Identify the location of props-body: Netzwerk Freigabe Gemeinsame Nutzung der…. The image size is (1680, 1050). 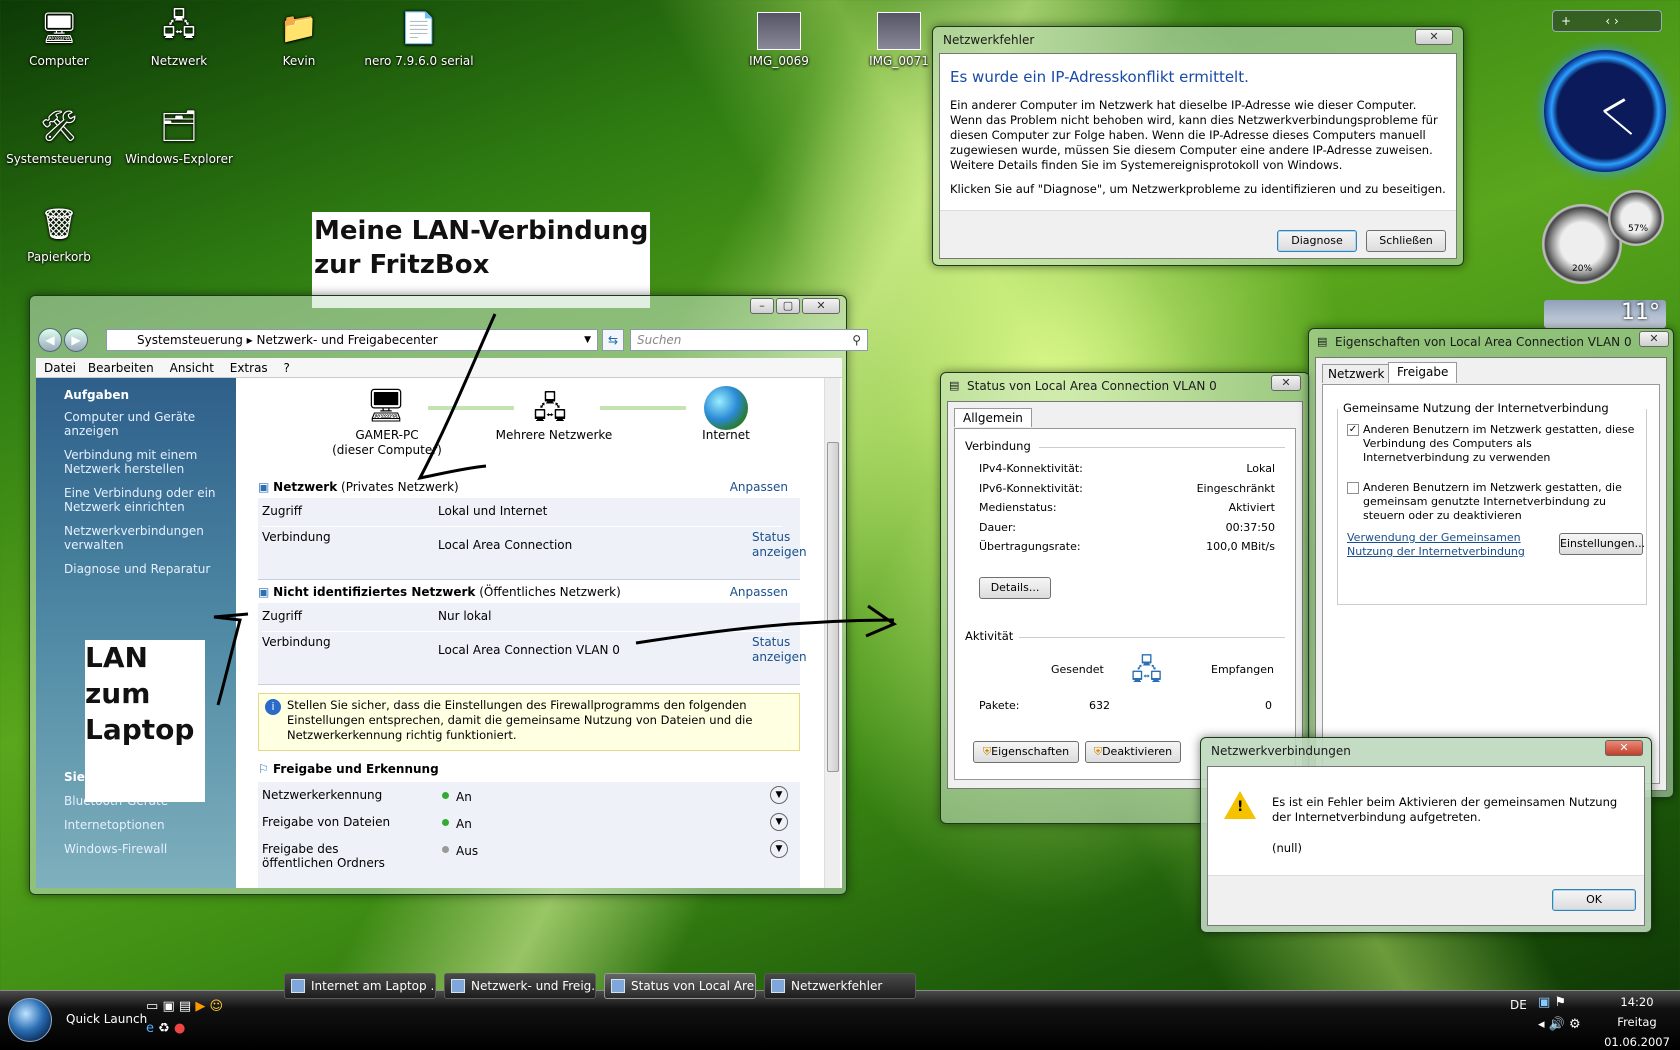
(1491, 574).